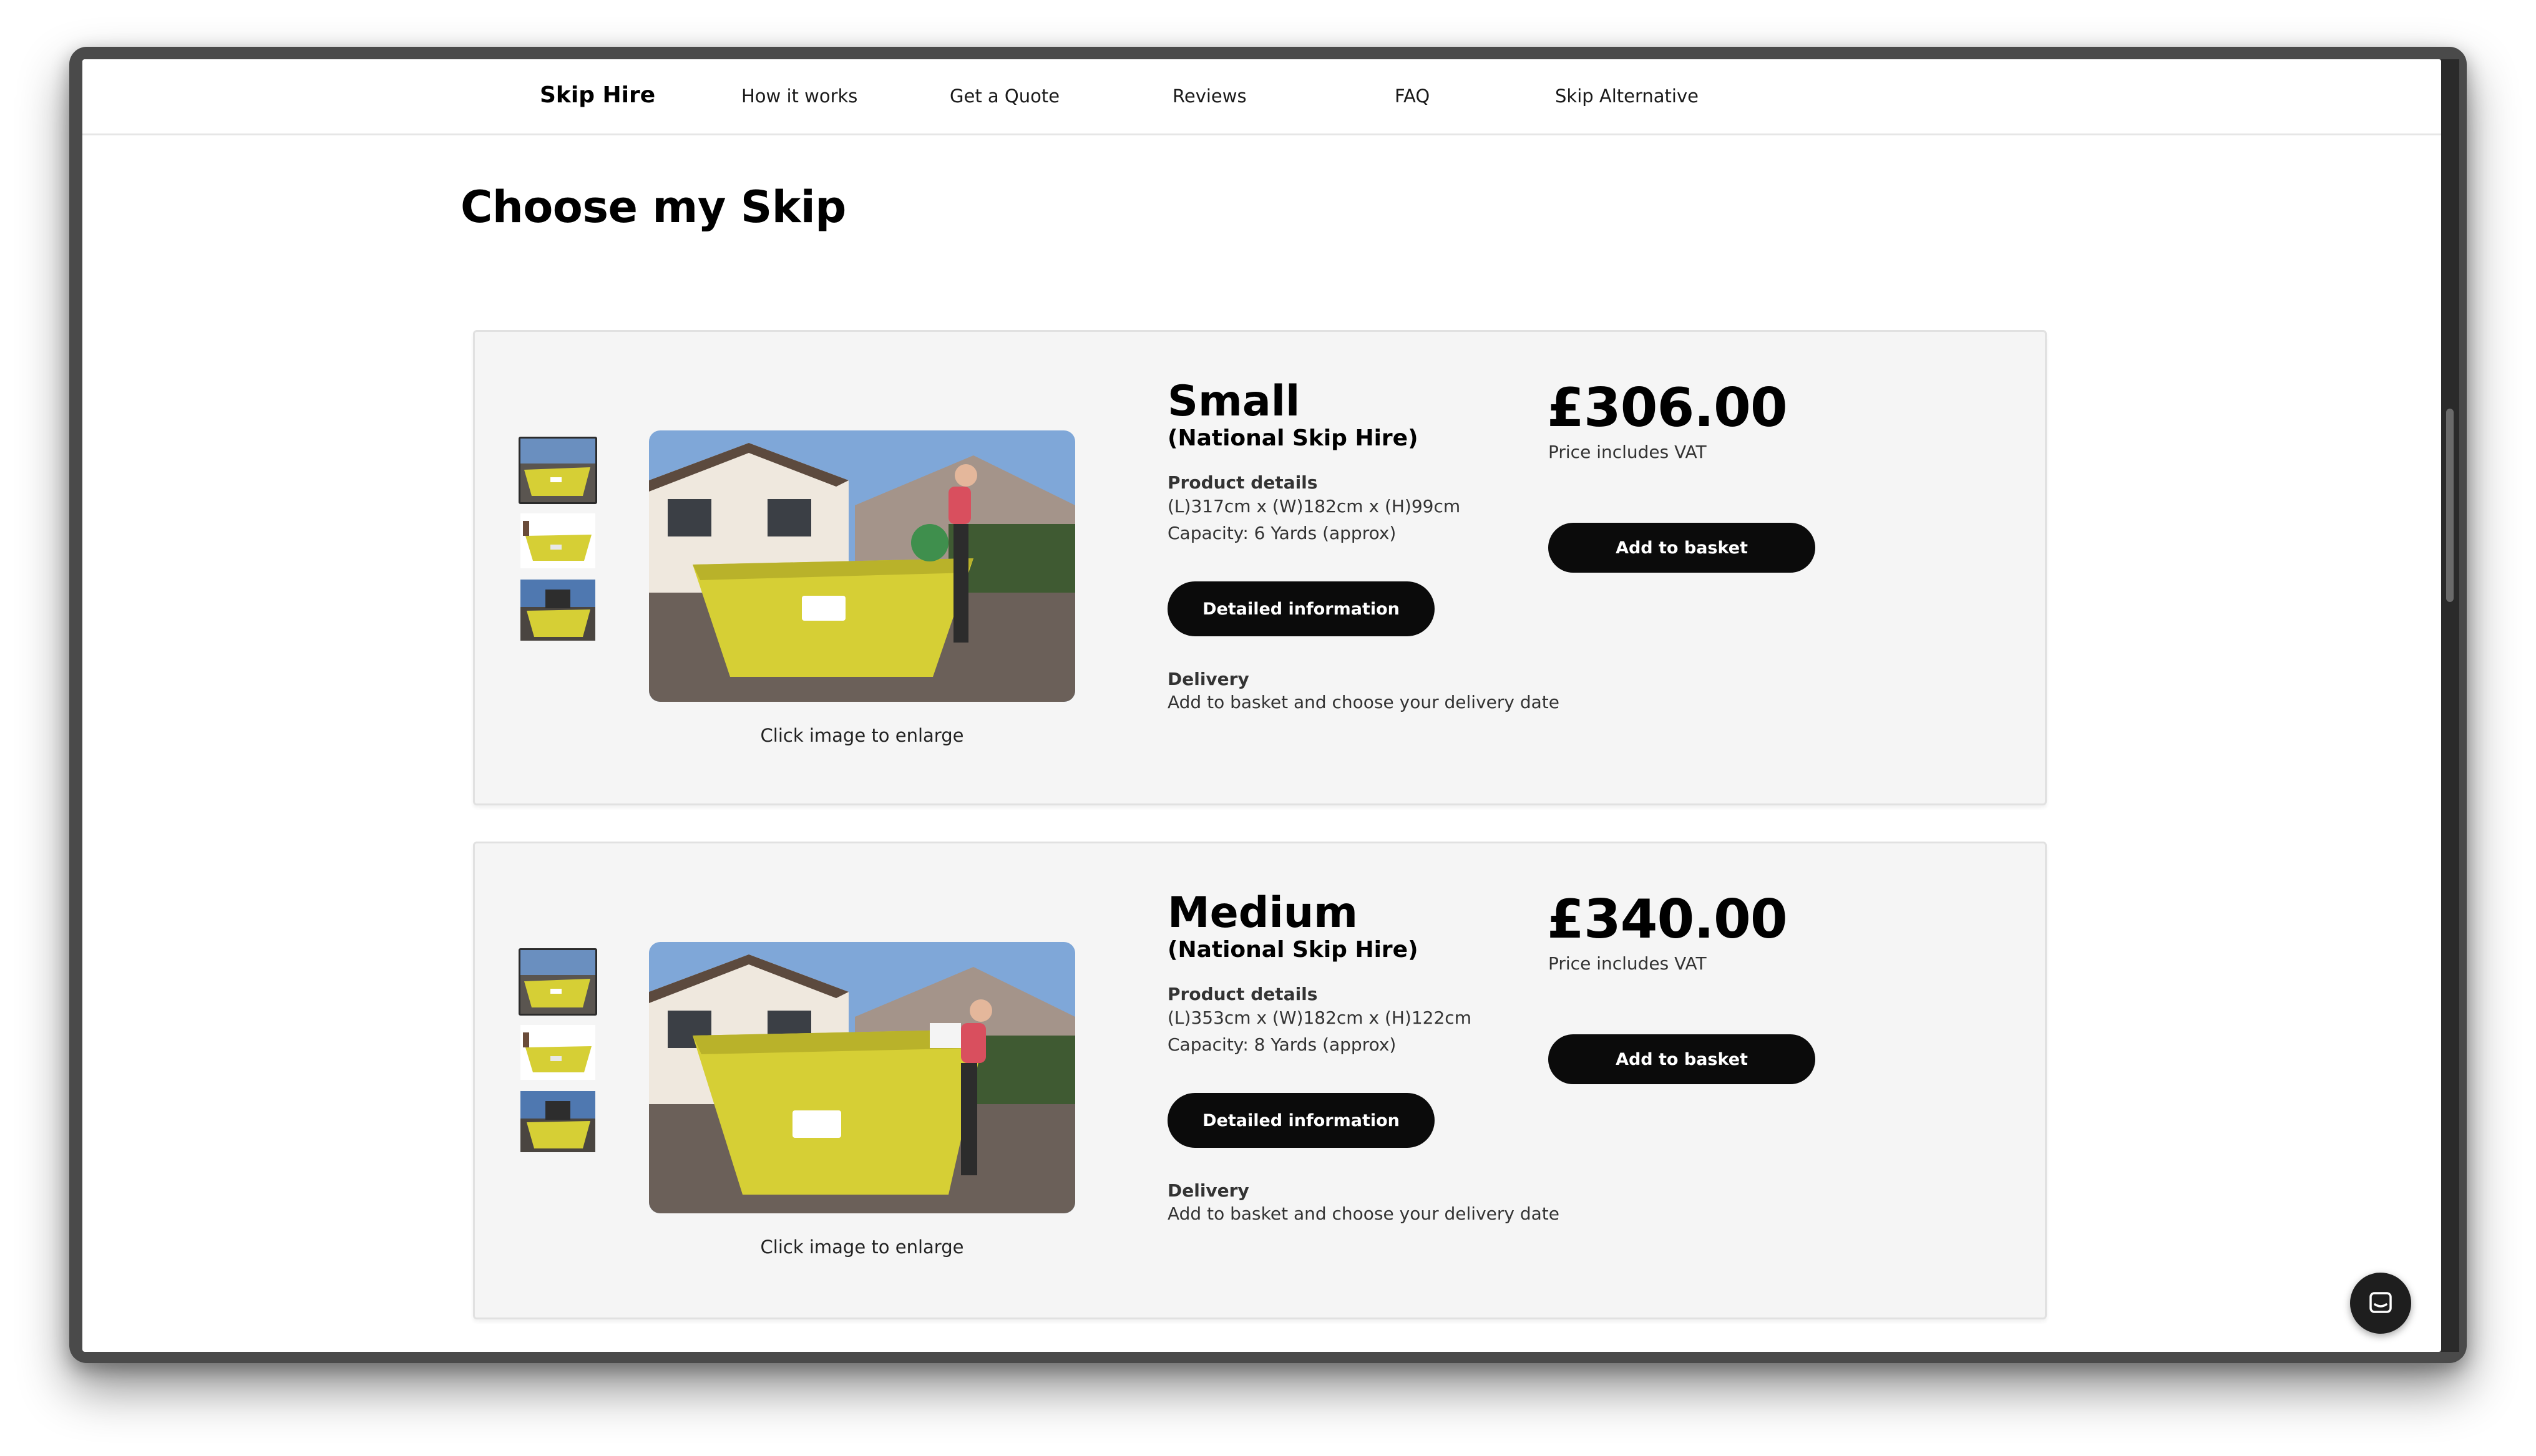 The height and width of the screenshot is (1456, 2536). What do you see at coordinates (653, 208) in the screenshot?
I see `page-title: Choose my Skip` at bounding box center [653, 208].